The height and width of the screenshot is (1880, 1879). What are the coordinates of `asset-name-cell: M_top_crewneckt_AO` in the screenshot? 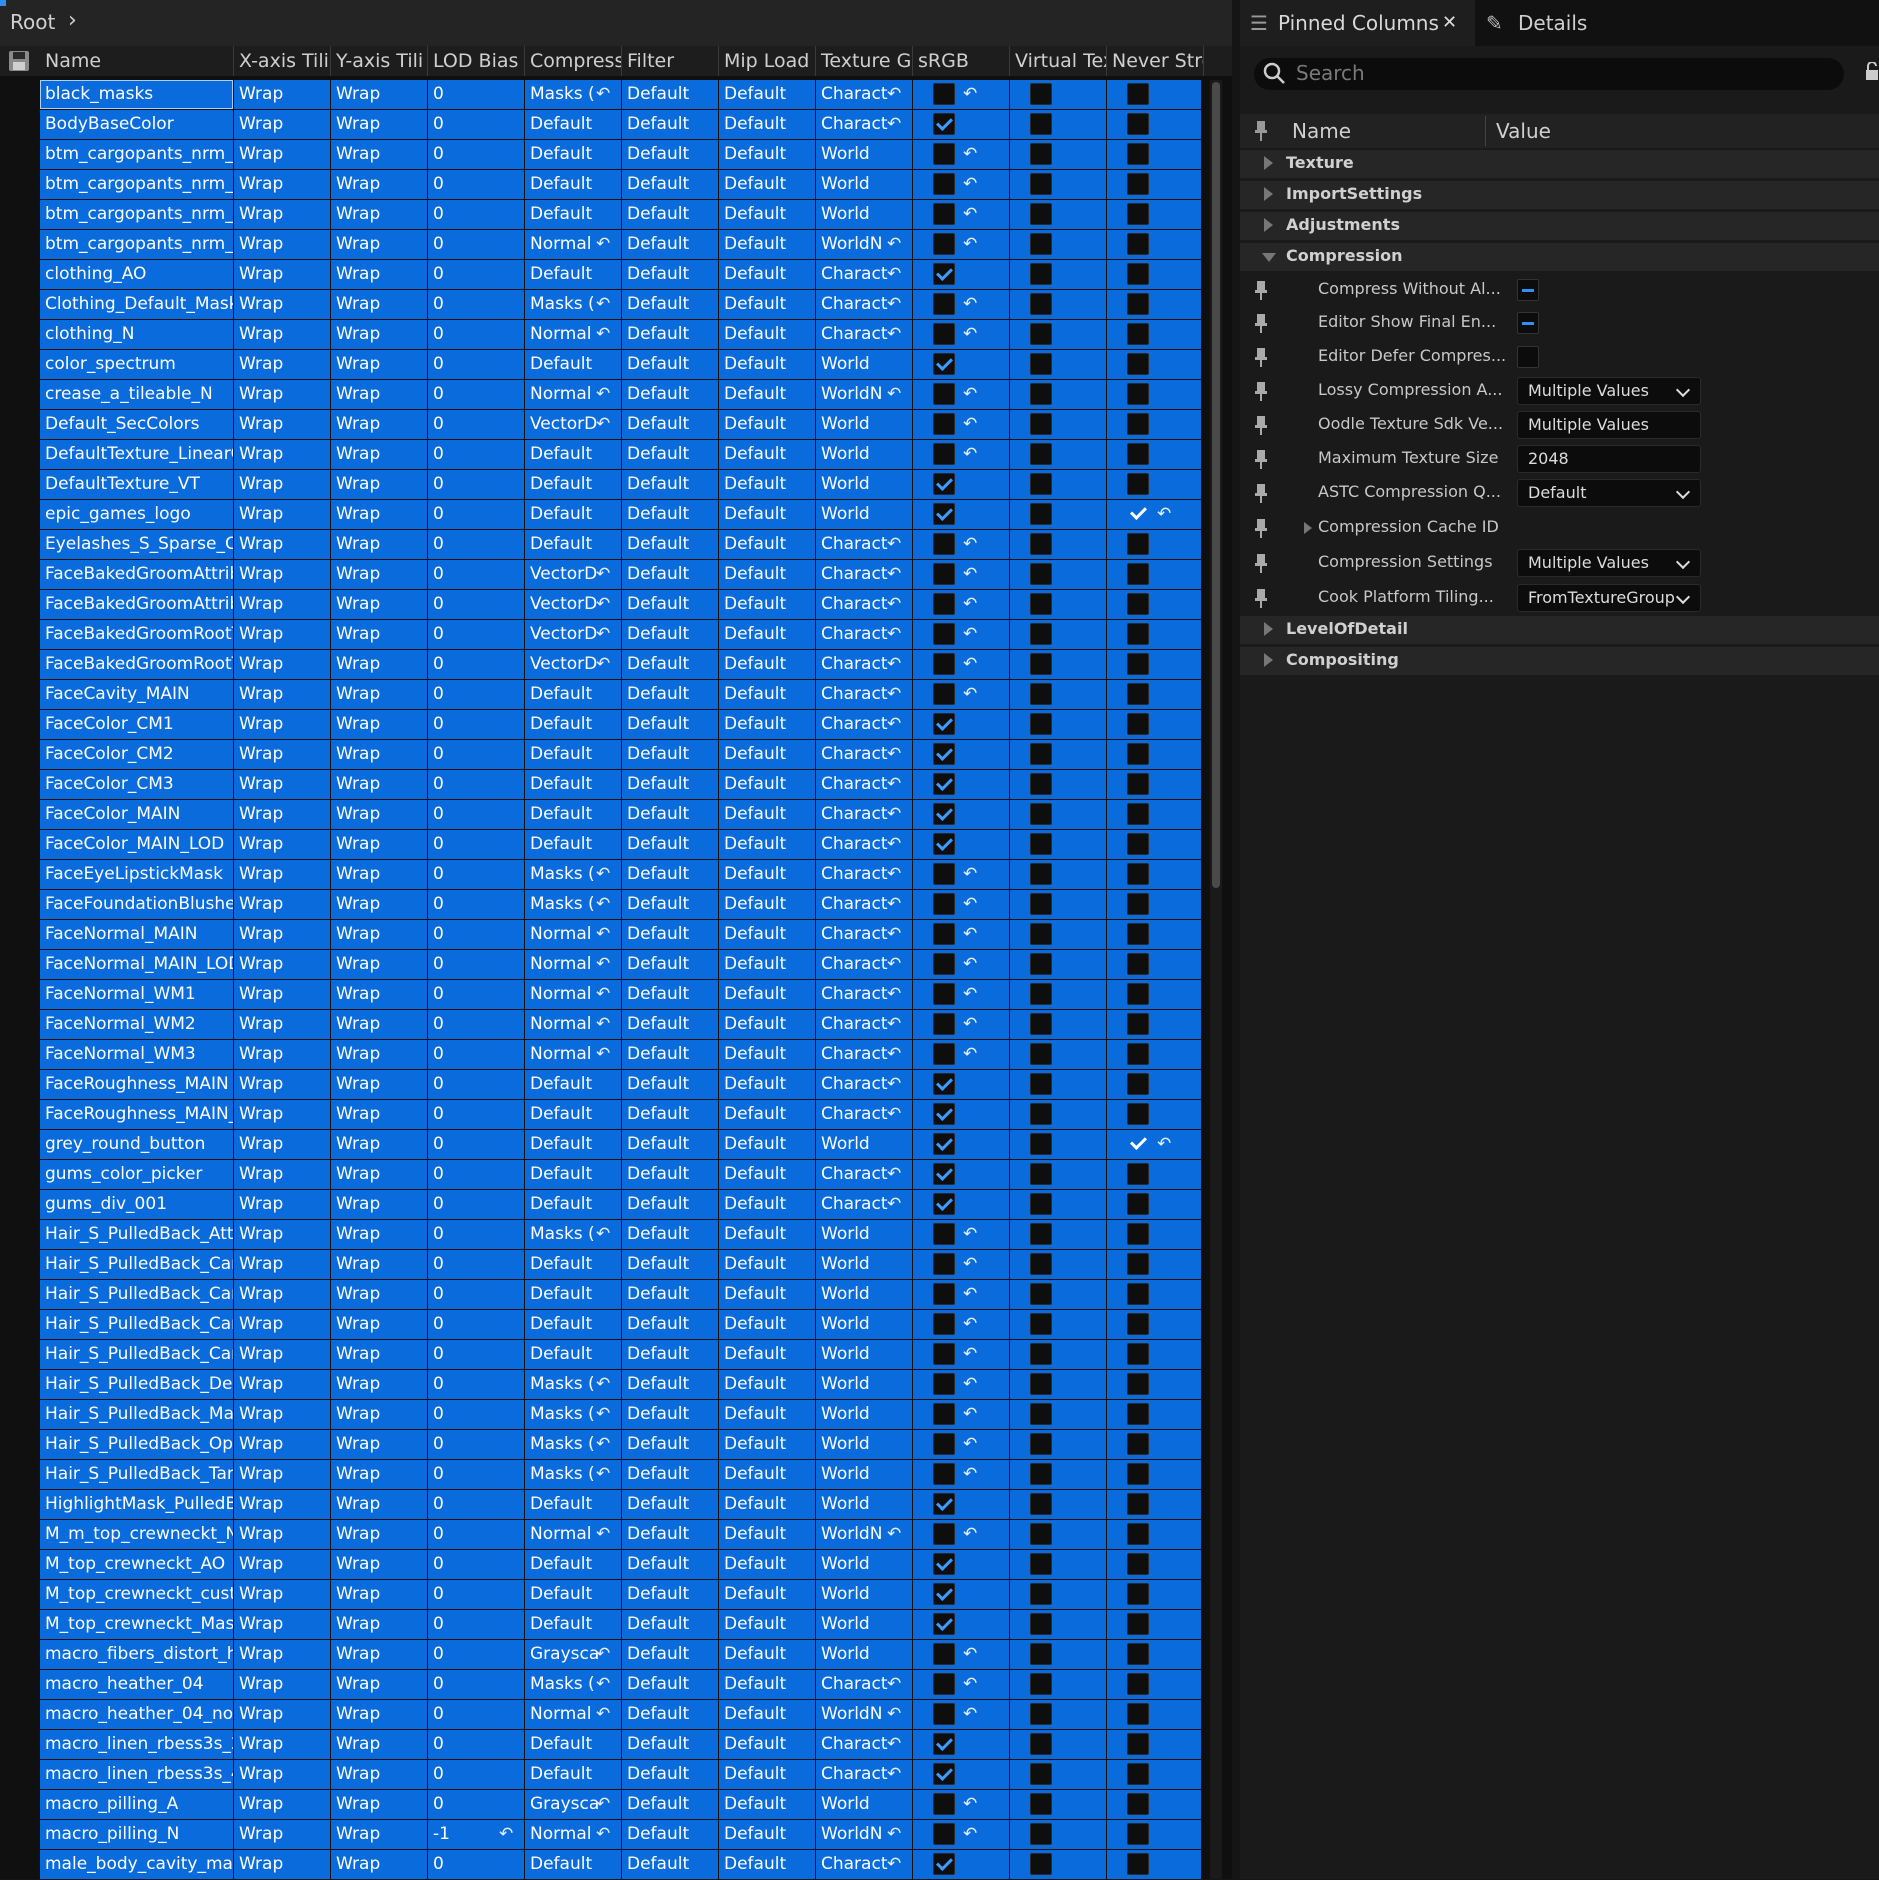 It's located at (136, 1564).